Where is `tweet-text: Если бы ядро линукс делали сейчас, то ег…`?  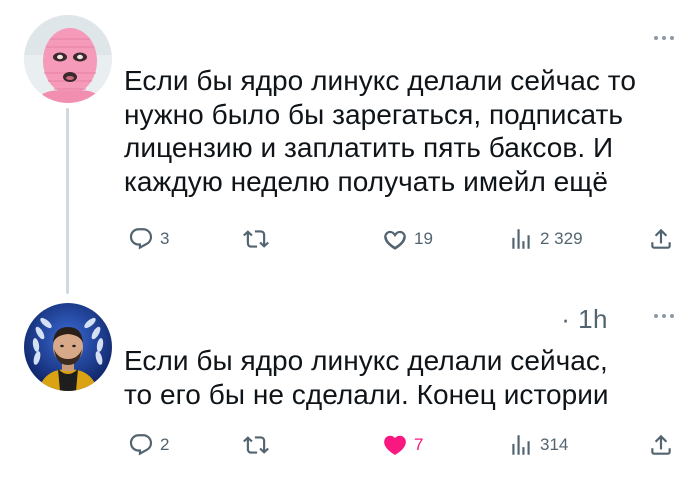
tweet-text: Если бы ядро линукс делали сейчас, то ег… is located at coordinates (366, 377).